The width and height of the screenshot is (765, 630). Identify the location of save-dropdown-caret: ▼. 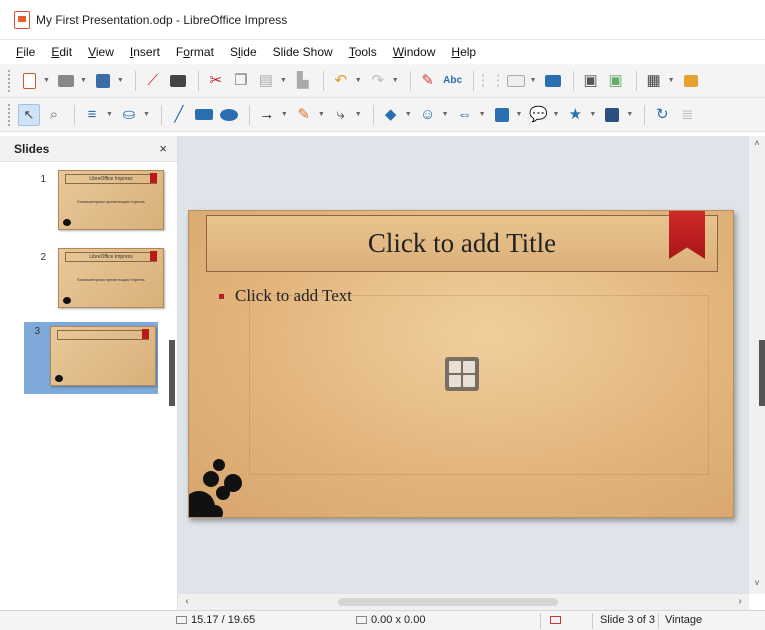
(120, 80).